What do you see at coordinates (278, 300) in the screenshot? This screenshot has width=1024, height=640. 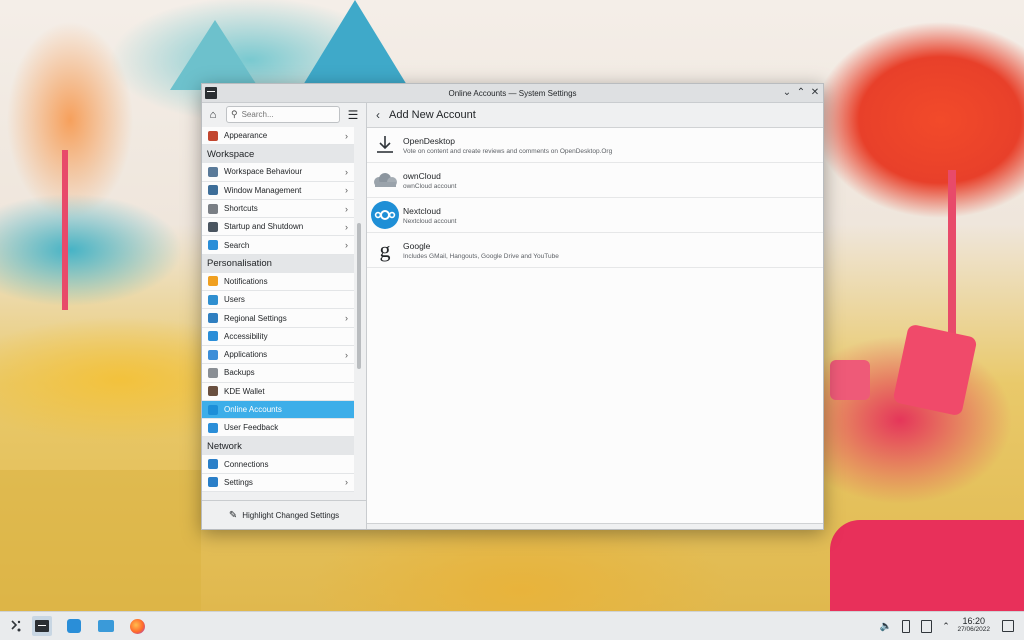 I see `sidebar-item-users: Users` at bounding box center [278, 300].